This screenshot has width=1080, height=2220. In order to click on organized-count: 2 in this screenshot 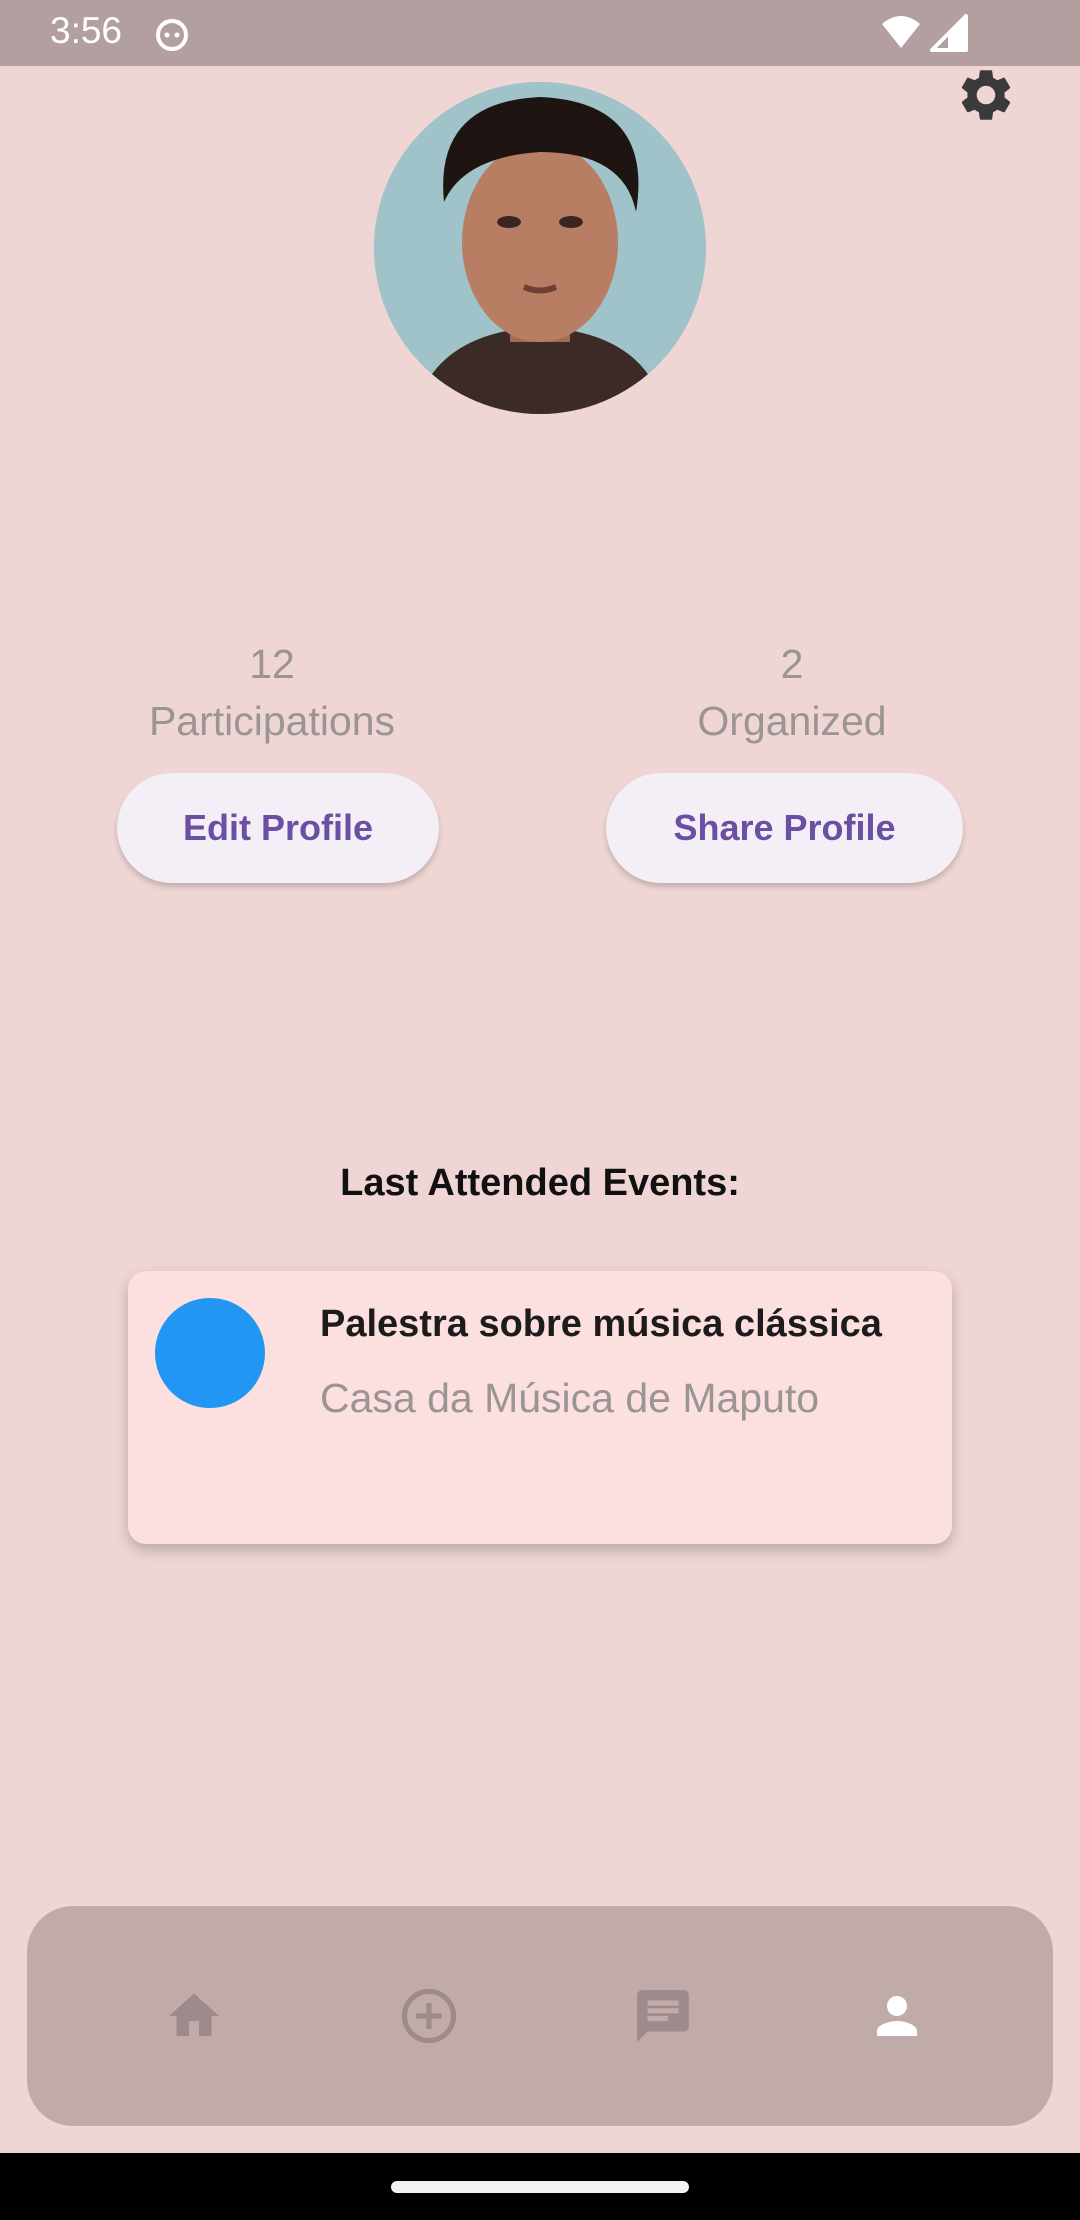, I will do `click(792, 664)`.